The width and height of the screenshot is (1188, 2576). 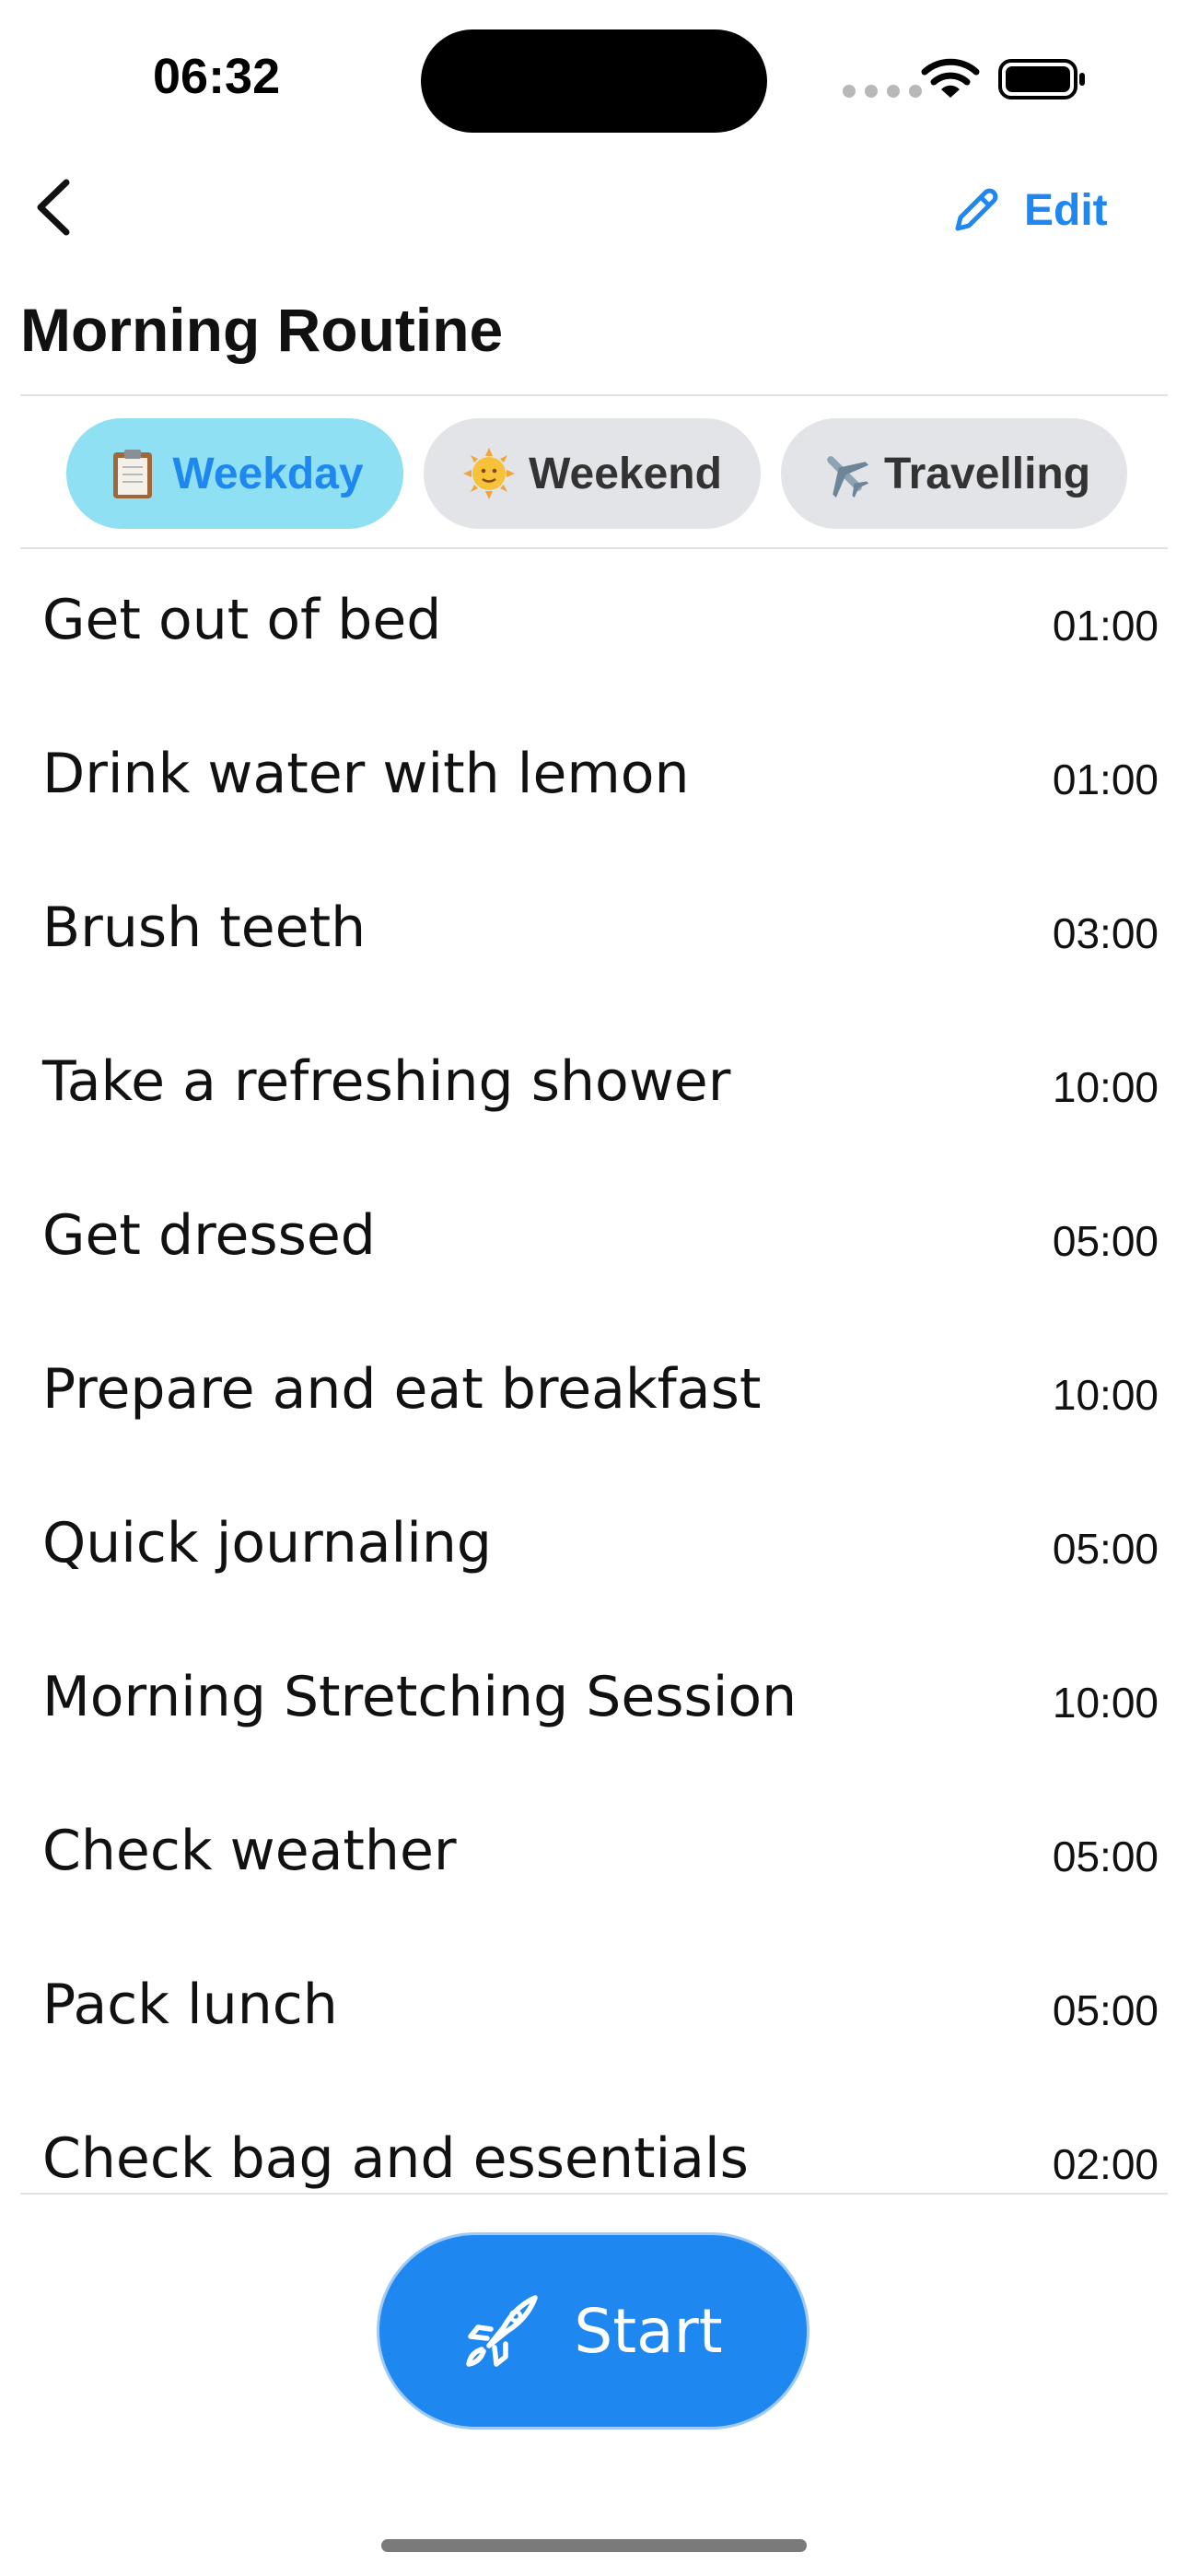 I want to click on task-row: Drink water with lemon 01:00, so click(x=594, y=780).